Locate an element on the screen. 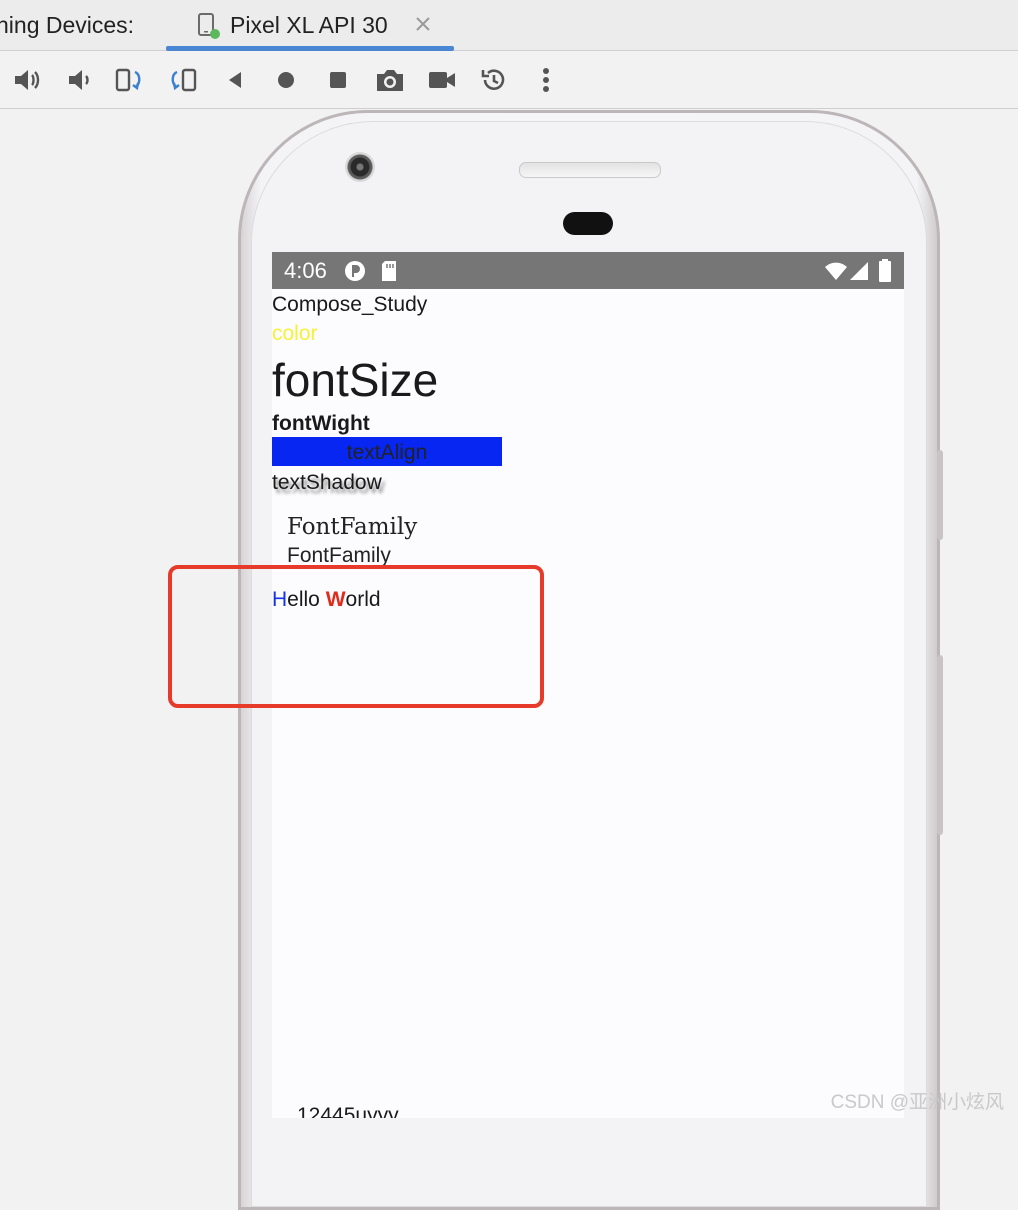 This screenshot has height=1210, width=1018. earpiece-speaker is located at coordinates (590, 170).